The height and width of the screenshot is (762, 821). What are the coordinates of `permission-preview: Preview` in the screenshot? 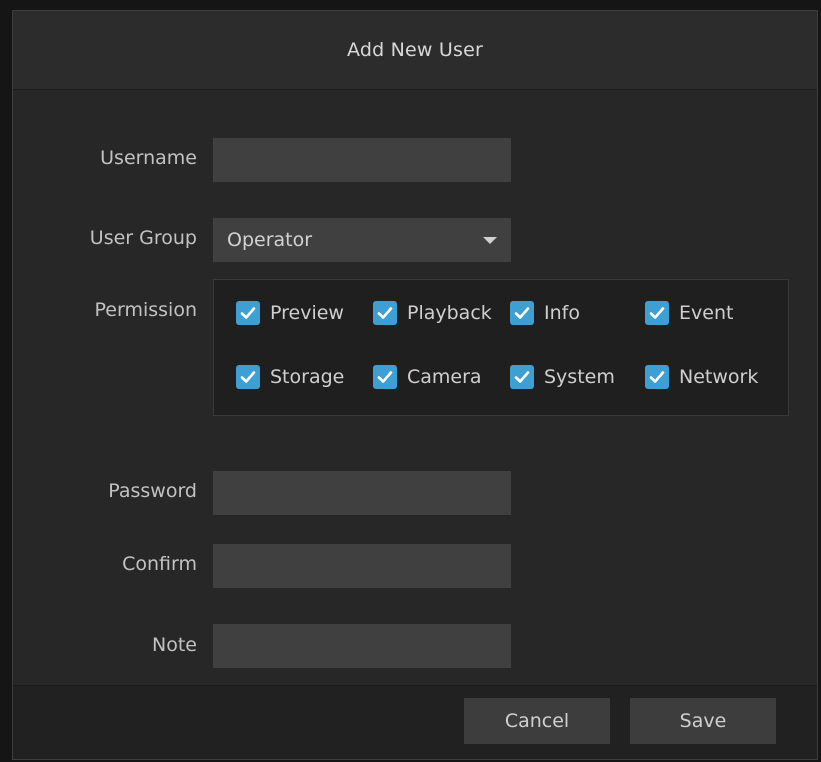 It's located at (290, 313).